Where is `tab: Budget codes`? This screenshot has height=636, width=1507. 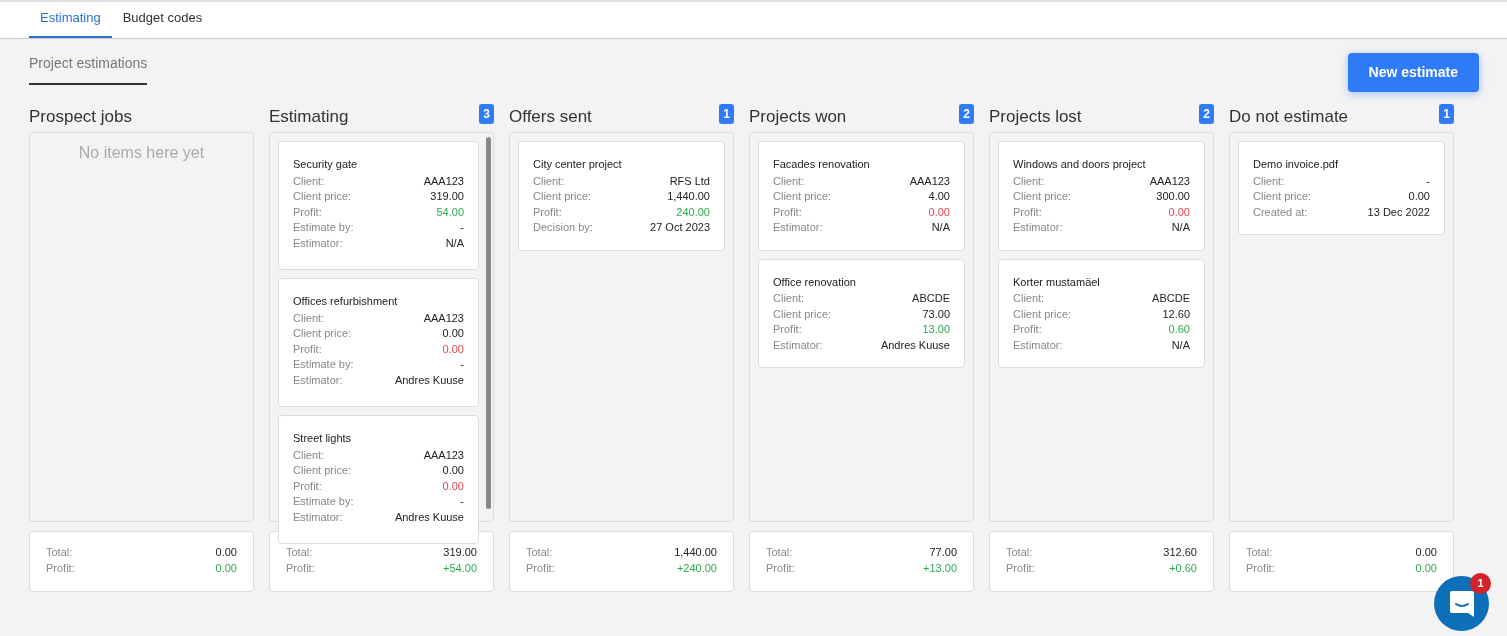 tab: Budget codes is located at coordinates (162, 19).